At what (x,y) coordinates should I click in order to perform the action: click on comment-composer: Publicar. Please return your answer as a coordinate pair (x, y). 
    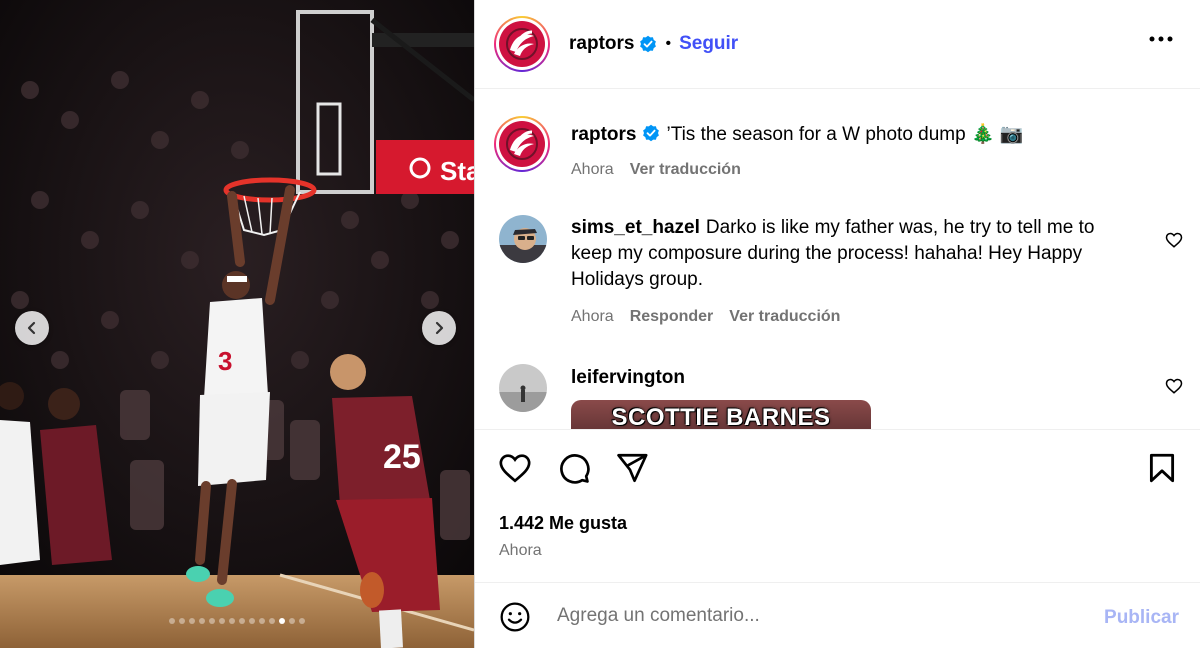
    Looking at the image, I should click on (837, 615).